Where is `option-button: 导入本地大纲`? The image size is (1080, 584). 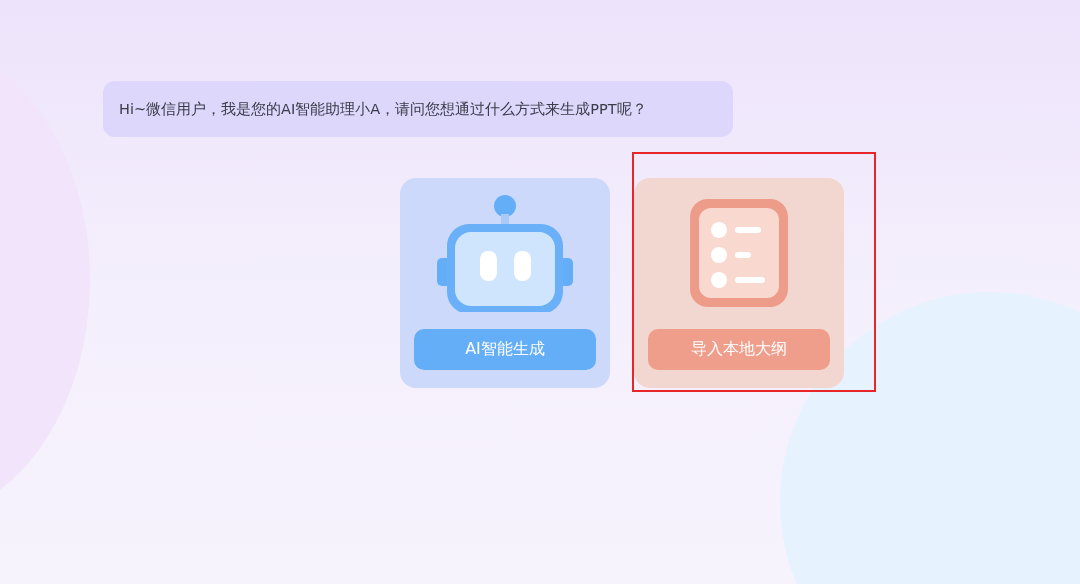 option-button: 导入本地大纲 is located at coordinates (739, 349).